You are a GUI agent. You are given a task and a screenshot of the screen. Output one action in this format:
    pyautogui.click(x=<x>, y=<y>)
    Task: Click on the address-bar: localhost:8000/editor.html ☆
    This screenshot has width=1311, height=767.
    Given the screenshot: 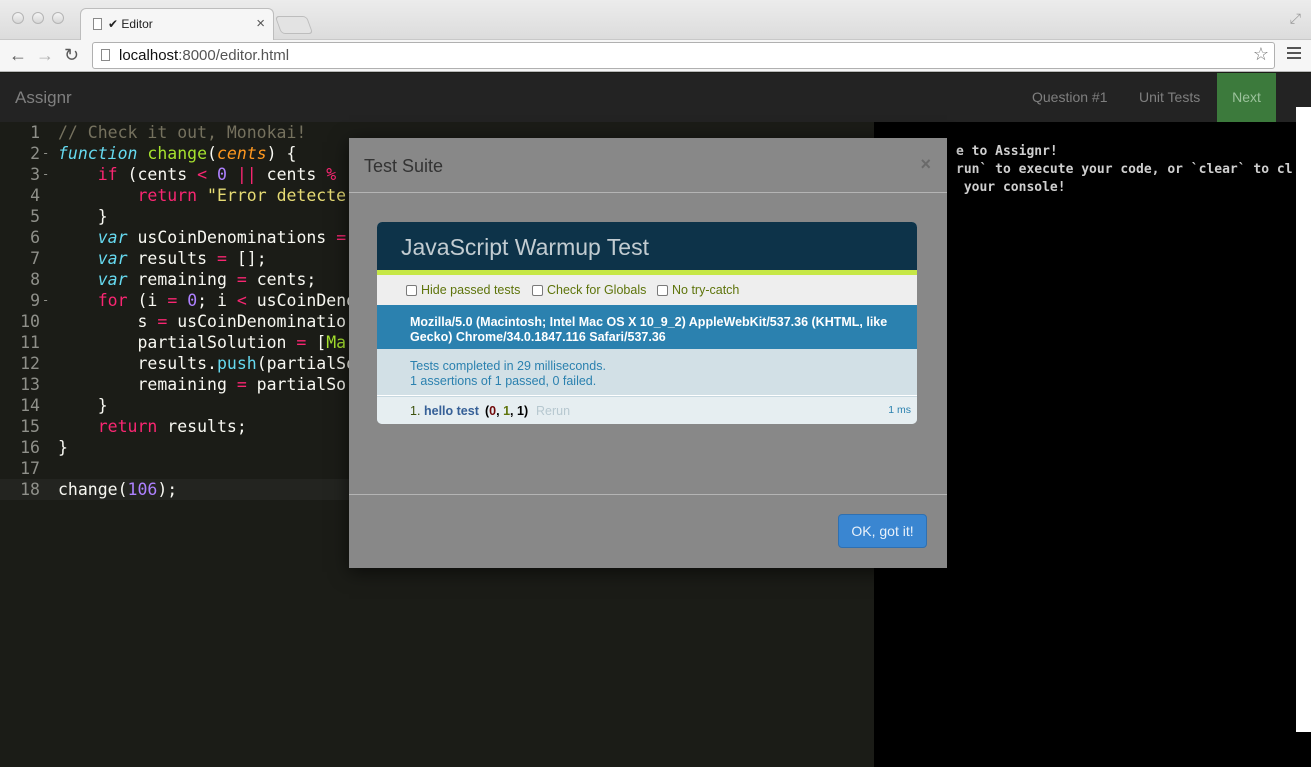 What is the action you would take?
    pyautogui.click(x=683, y=55)
    